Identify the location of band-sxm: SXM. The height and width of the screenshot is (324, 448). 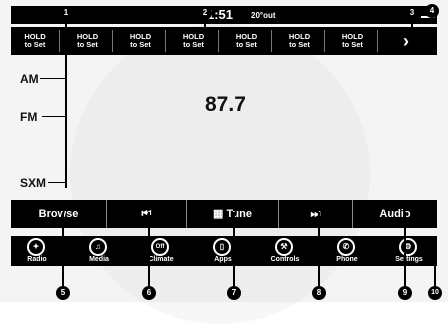
(33, 183).